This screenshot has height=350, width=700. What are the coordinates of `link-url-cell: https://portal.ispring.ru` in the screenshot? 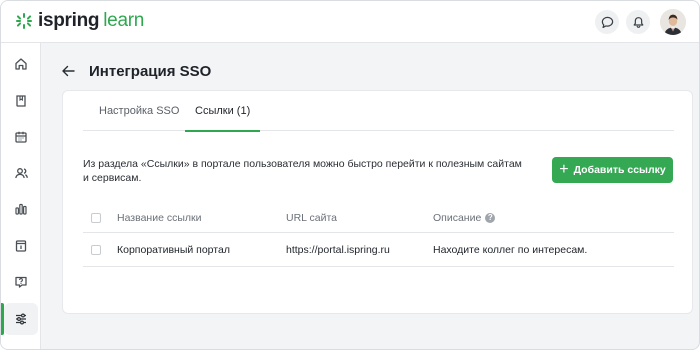 It's located at (338, 249).